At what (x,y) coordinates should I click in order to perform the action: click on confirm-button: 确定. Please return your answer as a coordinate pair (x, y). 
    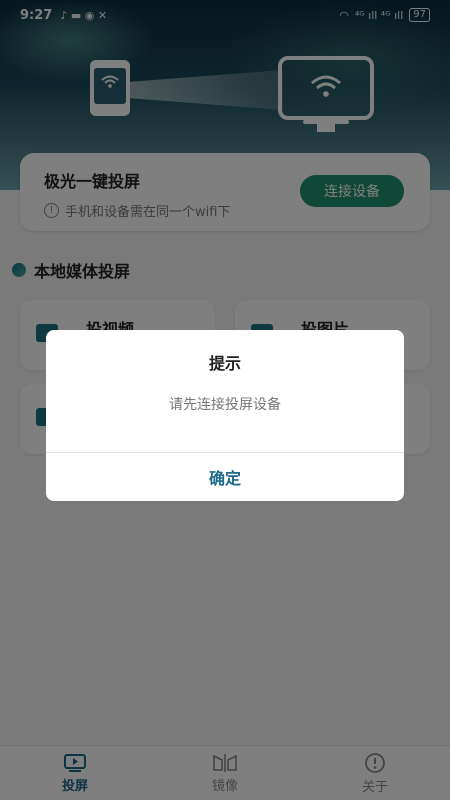
    Looking at the image, I should click on (225, 477).